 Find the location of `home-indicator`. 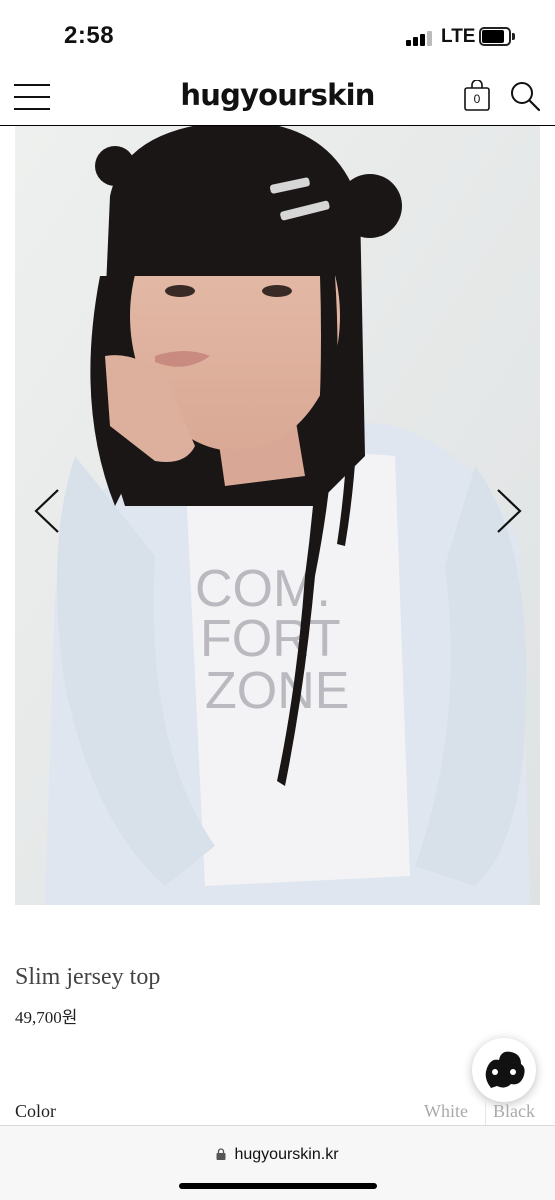

home-indicator is located at coordinates (278, 1186).